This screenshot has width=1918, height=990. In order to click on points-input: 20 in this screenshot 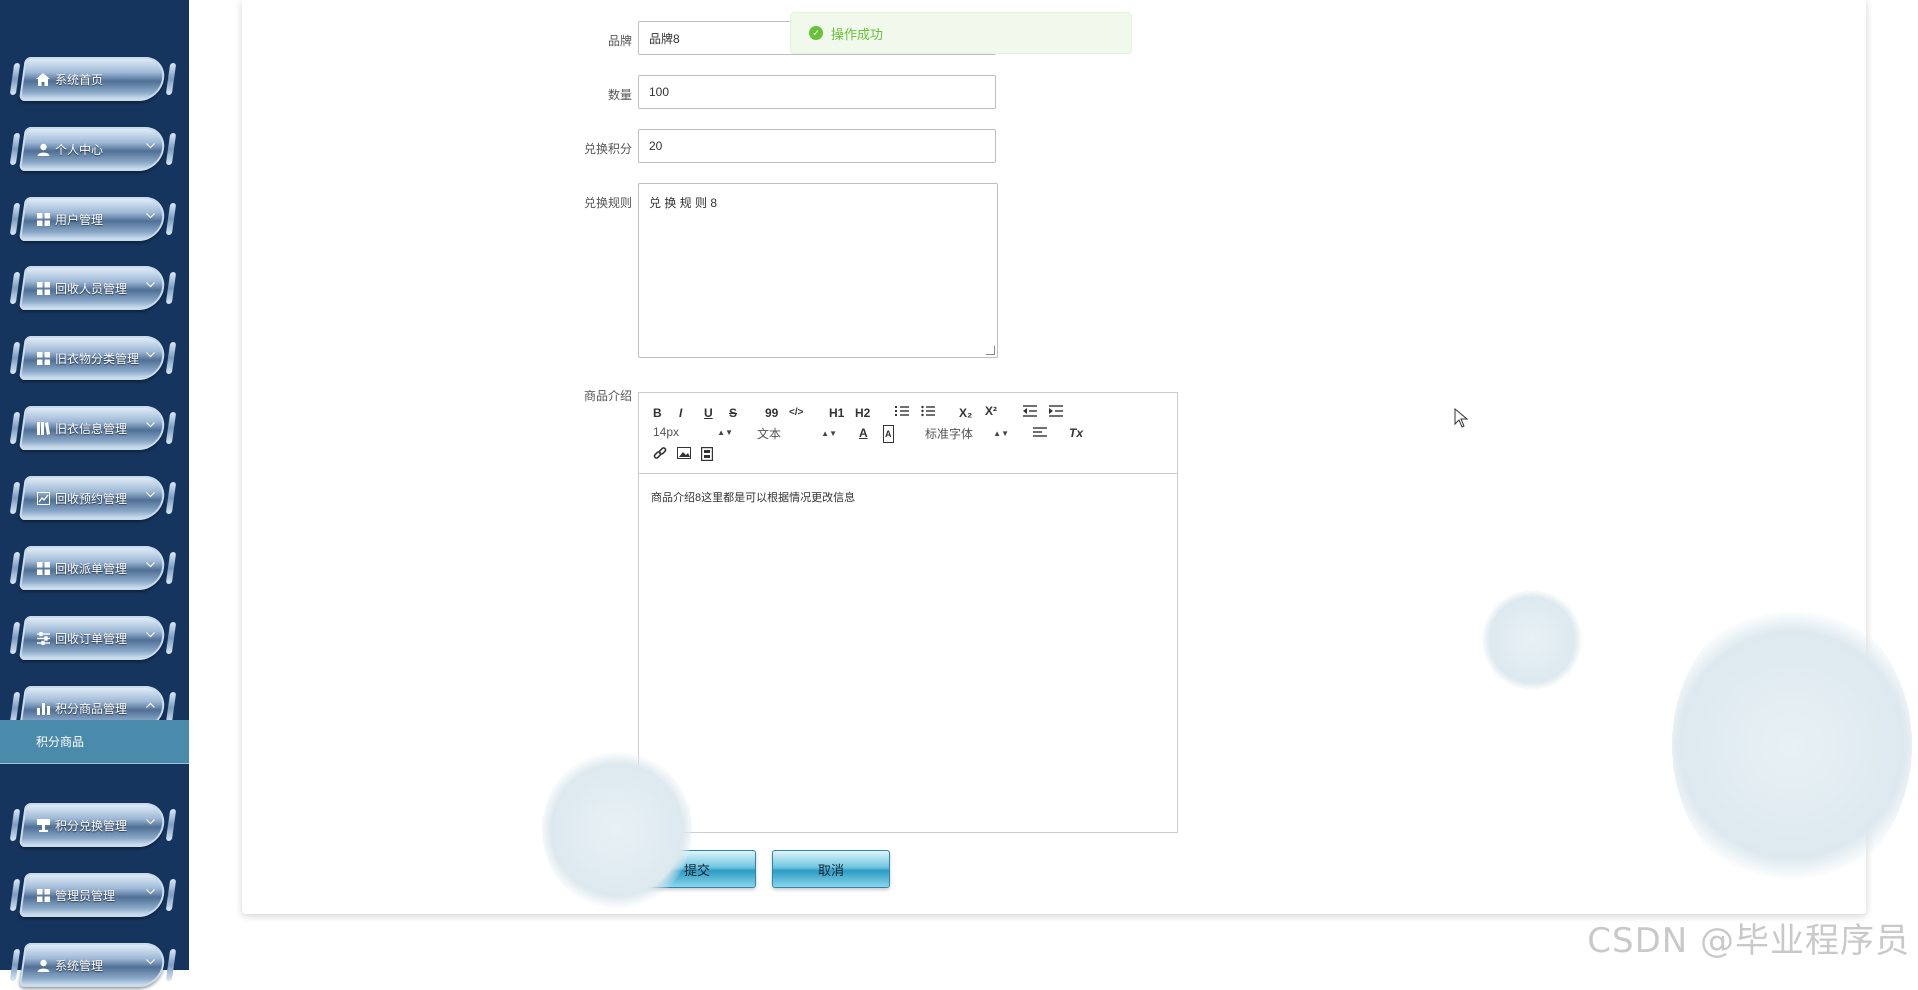, I will do `click(817, 146)`.